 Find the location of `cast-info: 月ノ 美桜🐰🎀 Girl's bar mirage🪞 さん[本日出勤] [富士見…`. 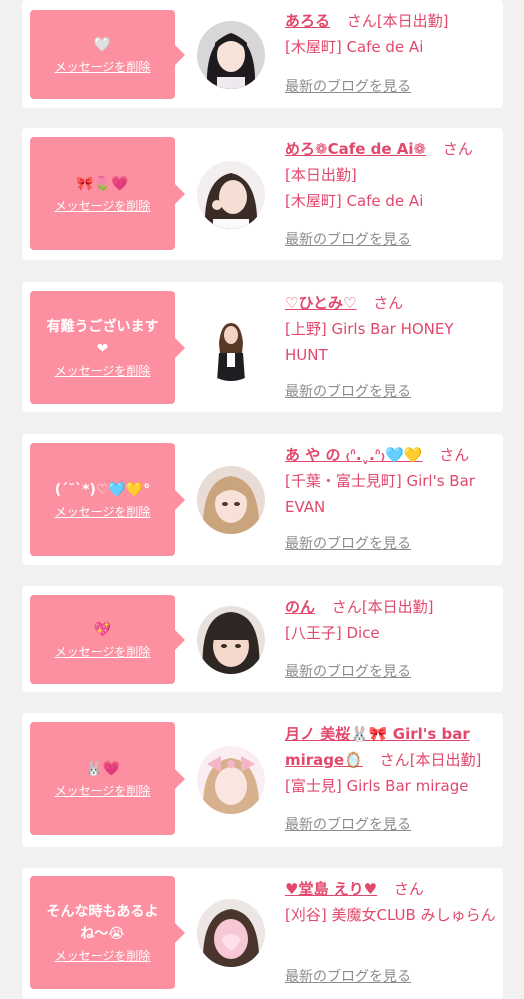

cast-info: 月ノ 美桜🐰🎀 Girl's bar mirage🪞 さん[本日出勤] [富士見… is located at coordinates (391, 760).